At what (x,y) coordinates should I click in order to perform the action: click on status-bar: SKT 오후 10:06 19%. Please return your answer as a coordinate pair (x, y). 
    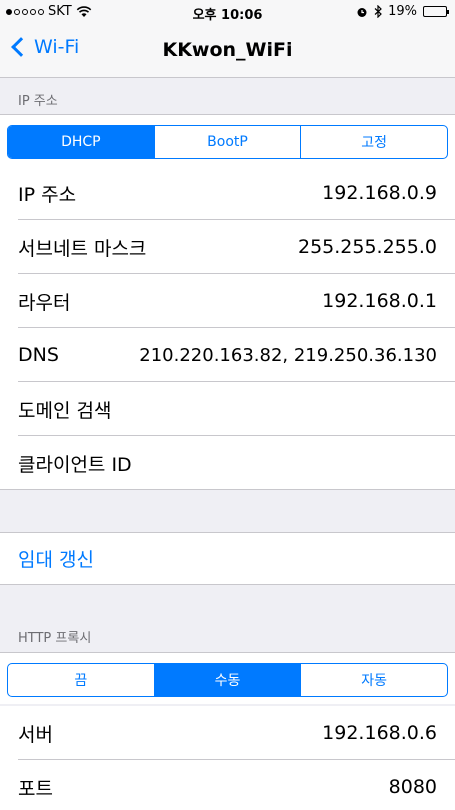
    Looking at the image, I should click on (227, 13).